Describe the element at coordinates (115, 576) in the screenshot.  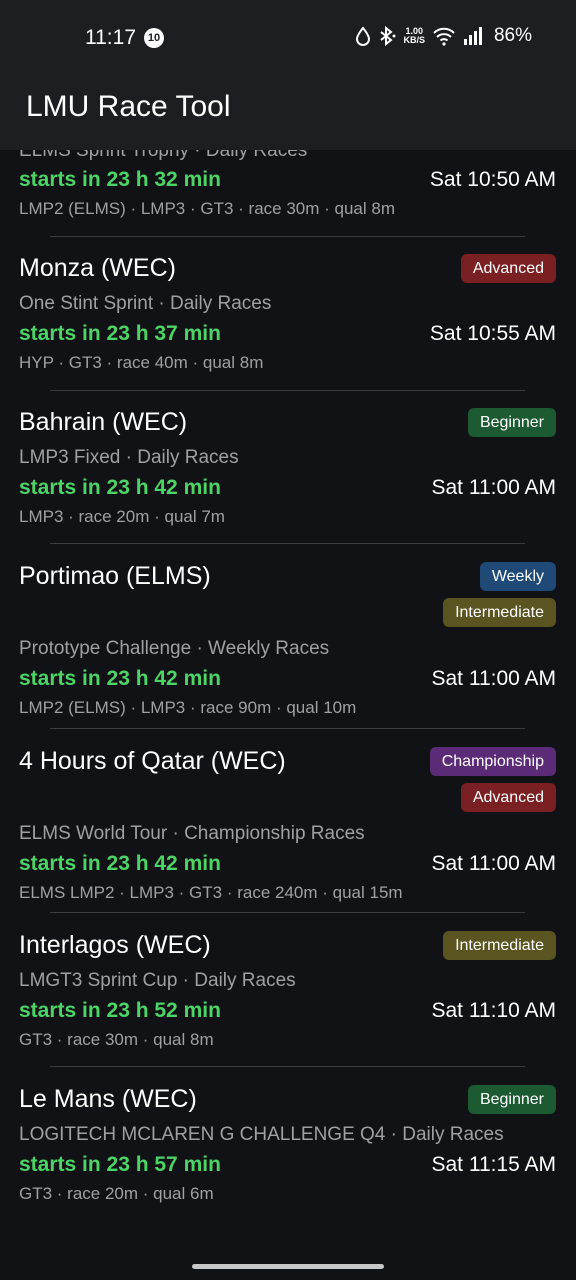
I see `race-track-name: Portimao (ELMS)` at that location.